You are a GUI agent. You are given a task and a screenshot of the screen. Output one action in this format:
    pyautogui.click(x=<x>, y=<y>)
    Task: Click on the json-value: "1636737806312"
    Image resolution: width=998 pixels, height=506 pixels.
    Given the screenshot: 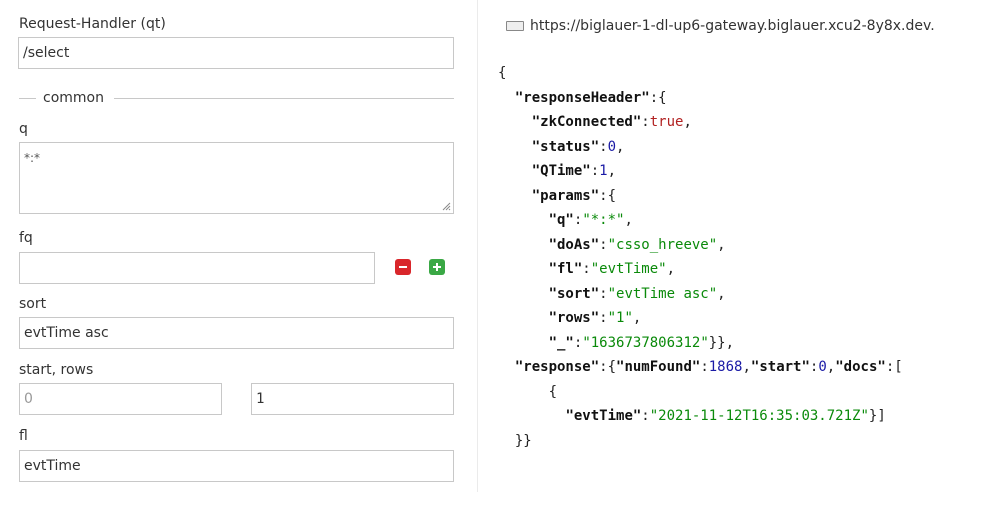 What is the action you would take?
    pyautogui.click(x=645, y=342)
    